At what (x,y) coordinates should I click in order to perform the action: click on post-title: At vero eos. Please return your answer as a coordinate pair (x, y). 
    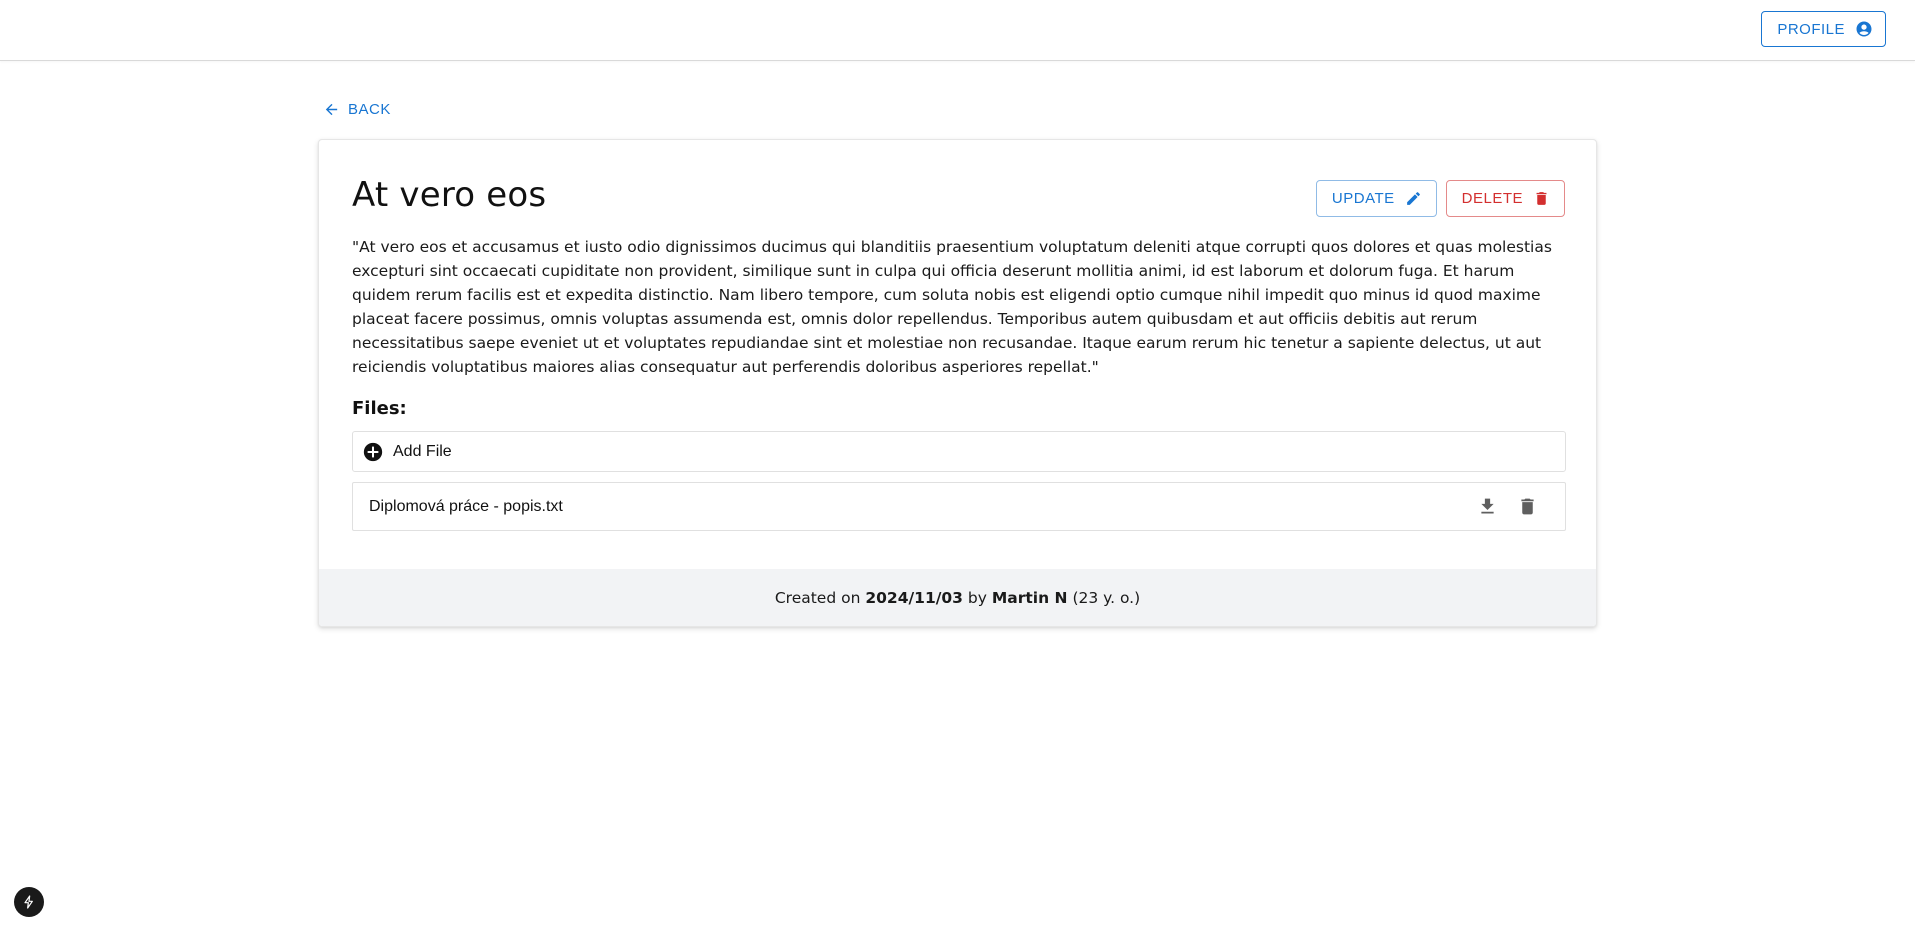
    Looking at the image, I should click on (449, 195).